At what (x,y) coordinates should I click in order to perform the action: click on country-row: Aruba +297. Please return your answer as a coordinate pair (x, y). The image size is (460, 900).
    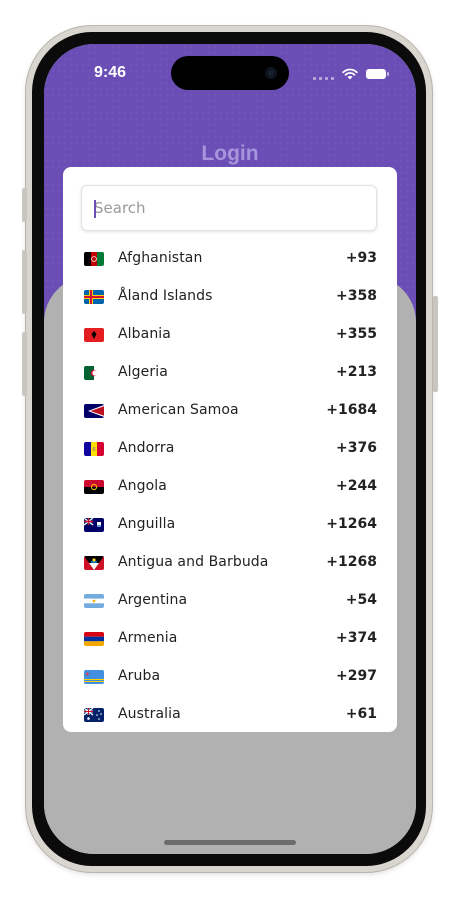
    Looking at the image, I should click on (230, 677).